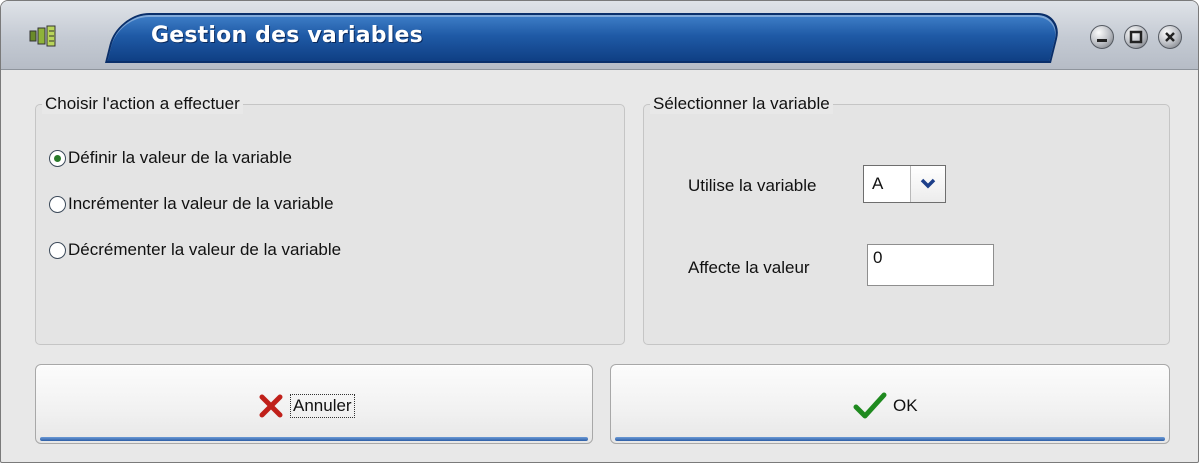 Image resolution: width=1199 pixels, height=463 pixels. Describe the element at coordinates (57, 158) in the screenshot. I see `radio-button-checked` at that location.